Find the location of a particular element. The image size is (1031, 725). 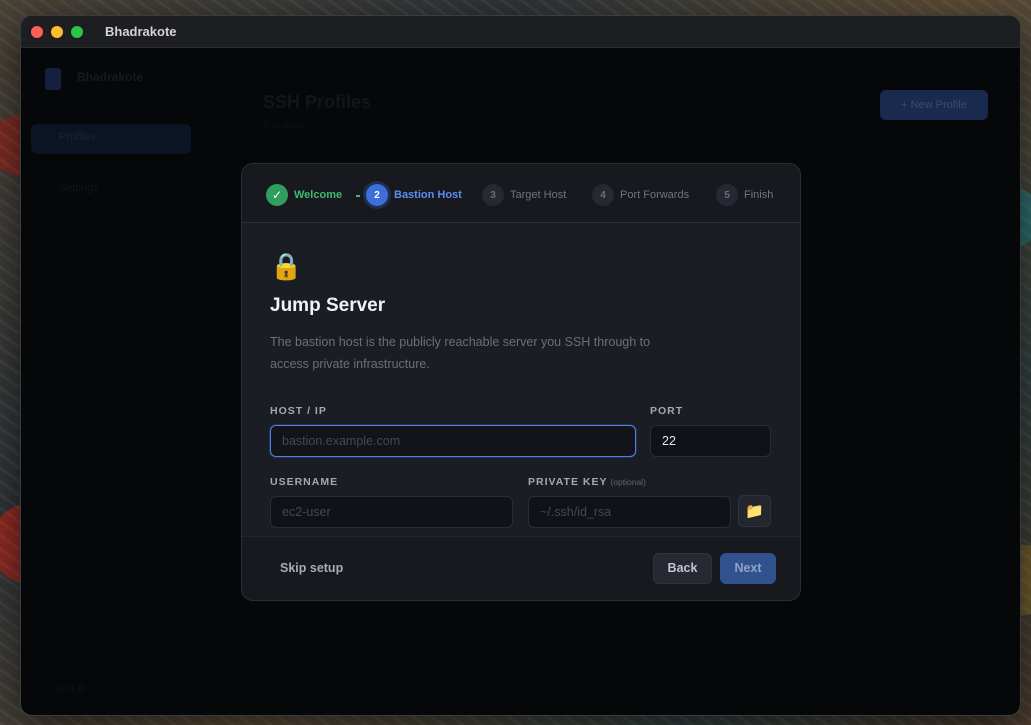

sidebar-item-profiles is located at coordinates (111, 139).